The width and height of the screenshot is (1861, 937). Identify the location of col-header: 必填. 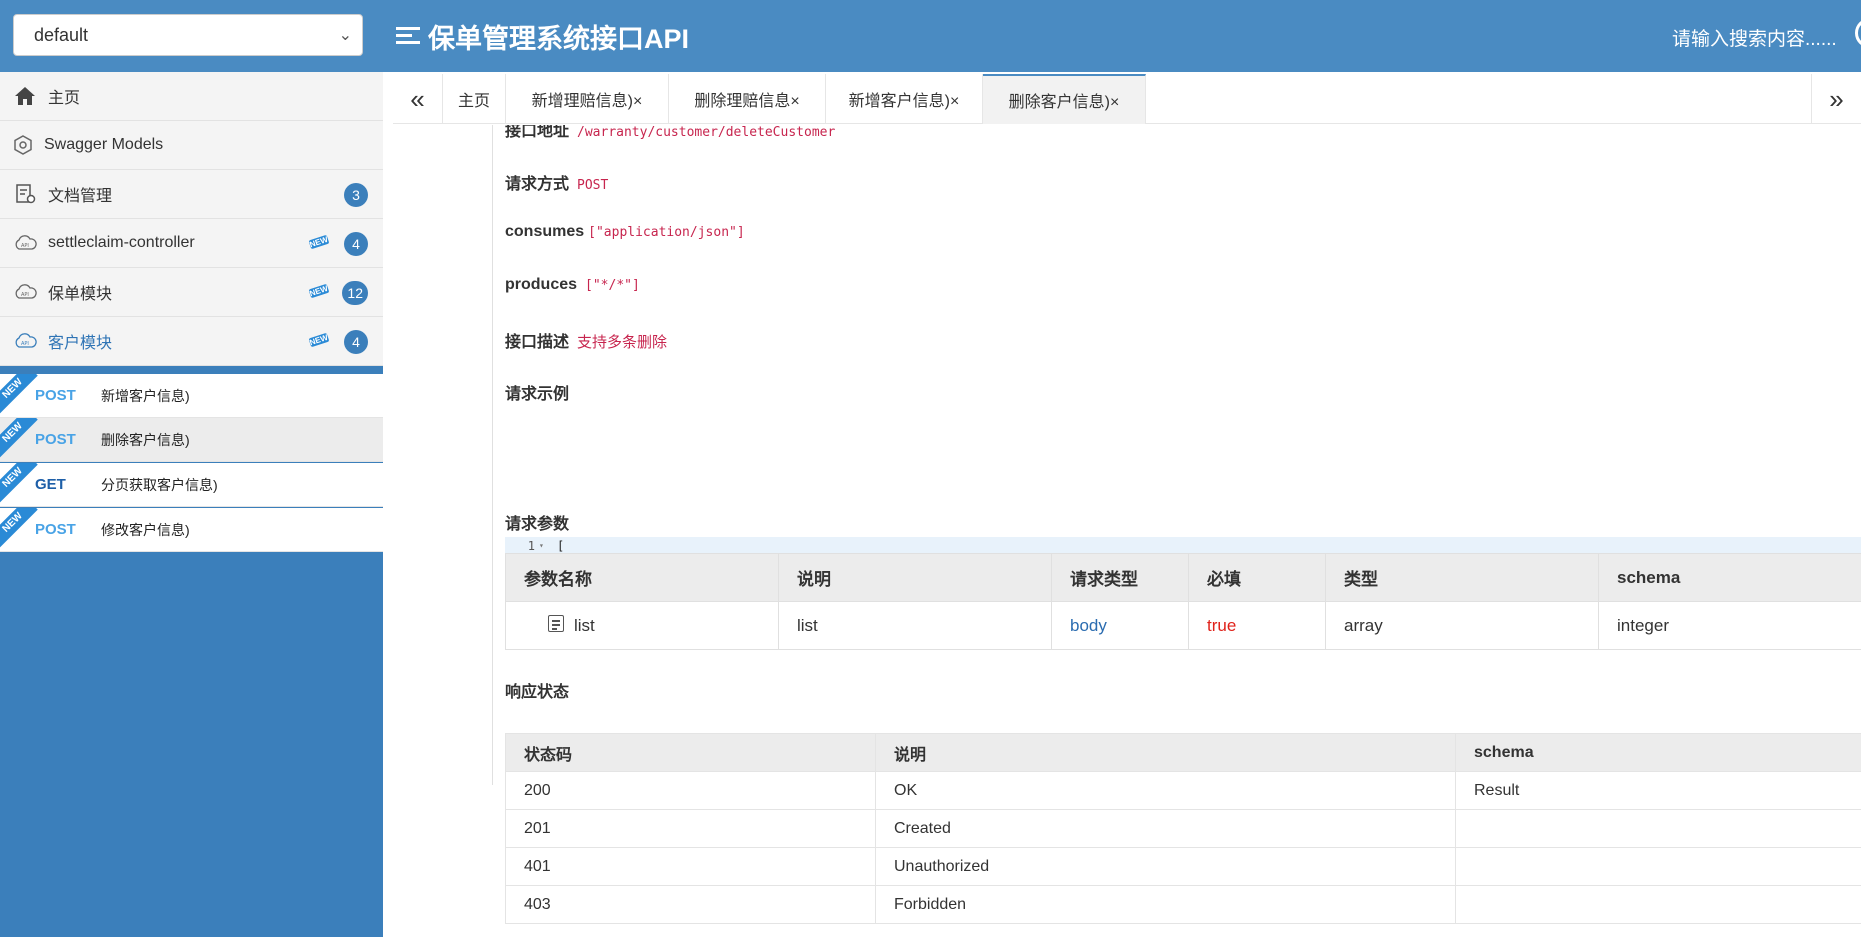
(1257, 577).